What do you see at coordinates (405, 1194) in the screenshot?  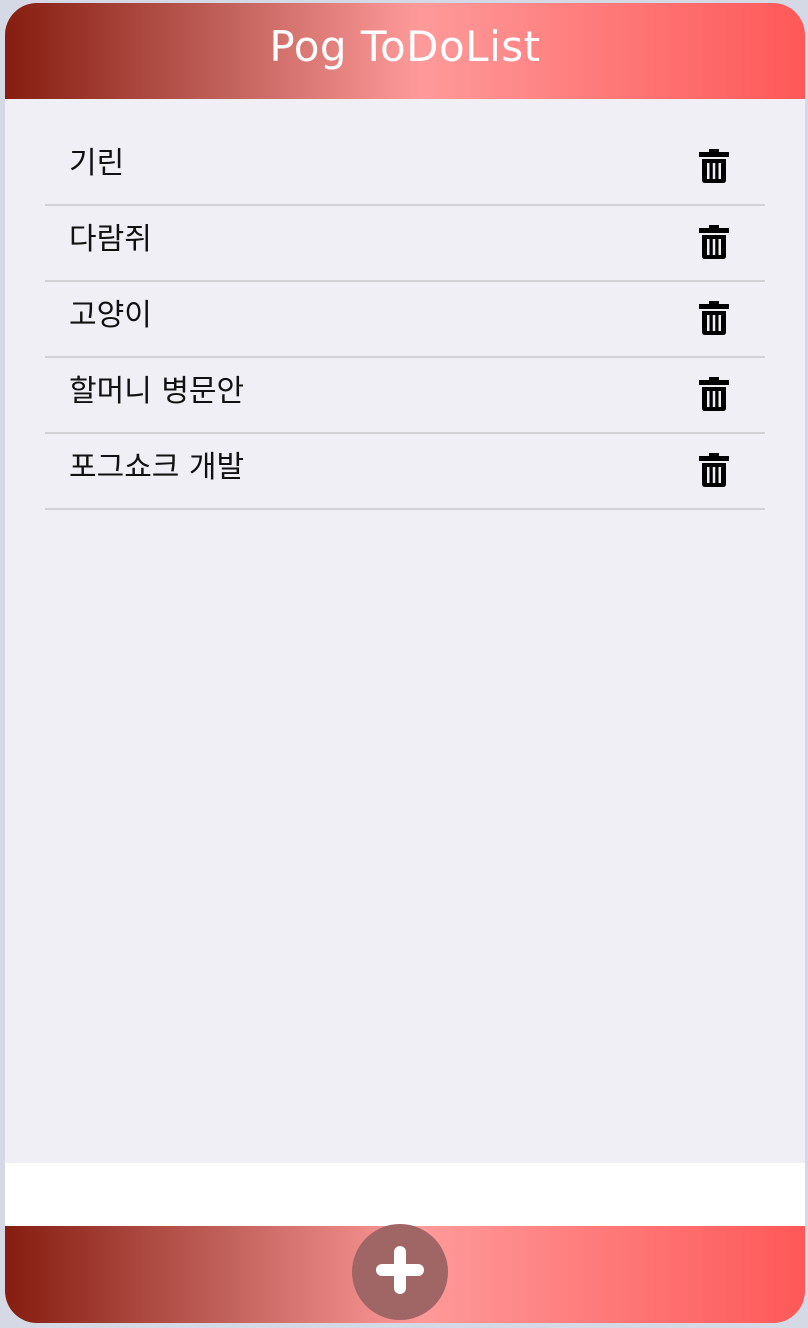 I see `new-todo-input` at bounding box center [405, 1194].